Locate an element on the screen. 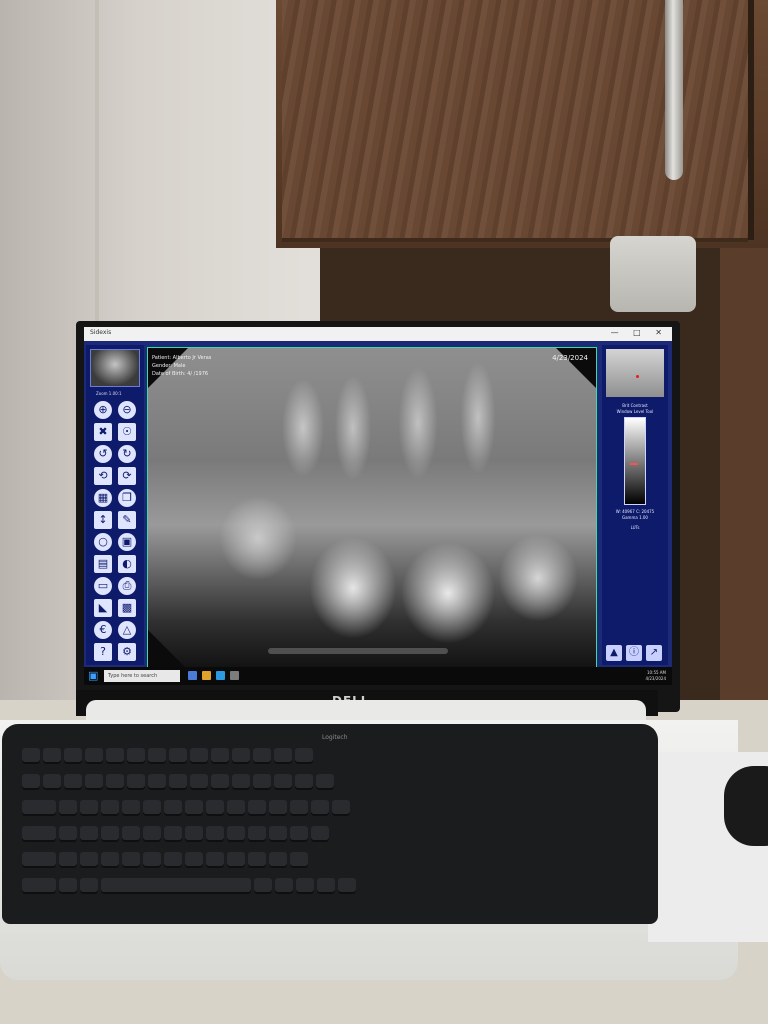  export-icon: ↗ is located at coordinates (654, 653).